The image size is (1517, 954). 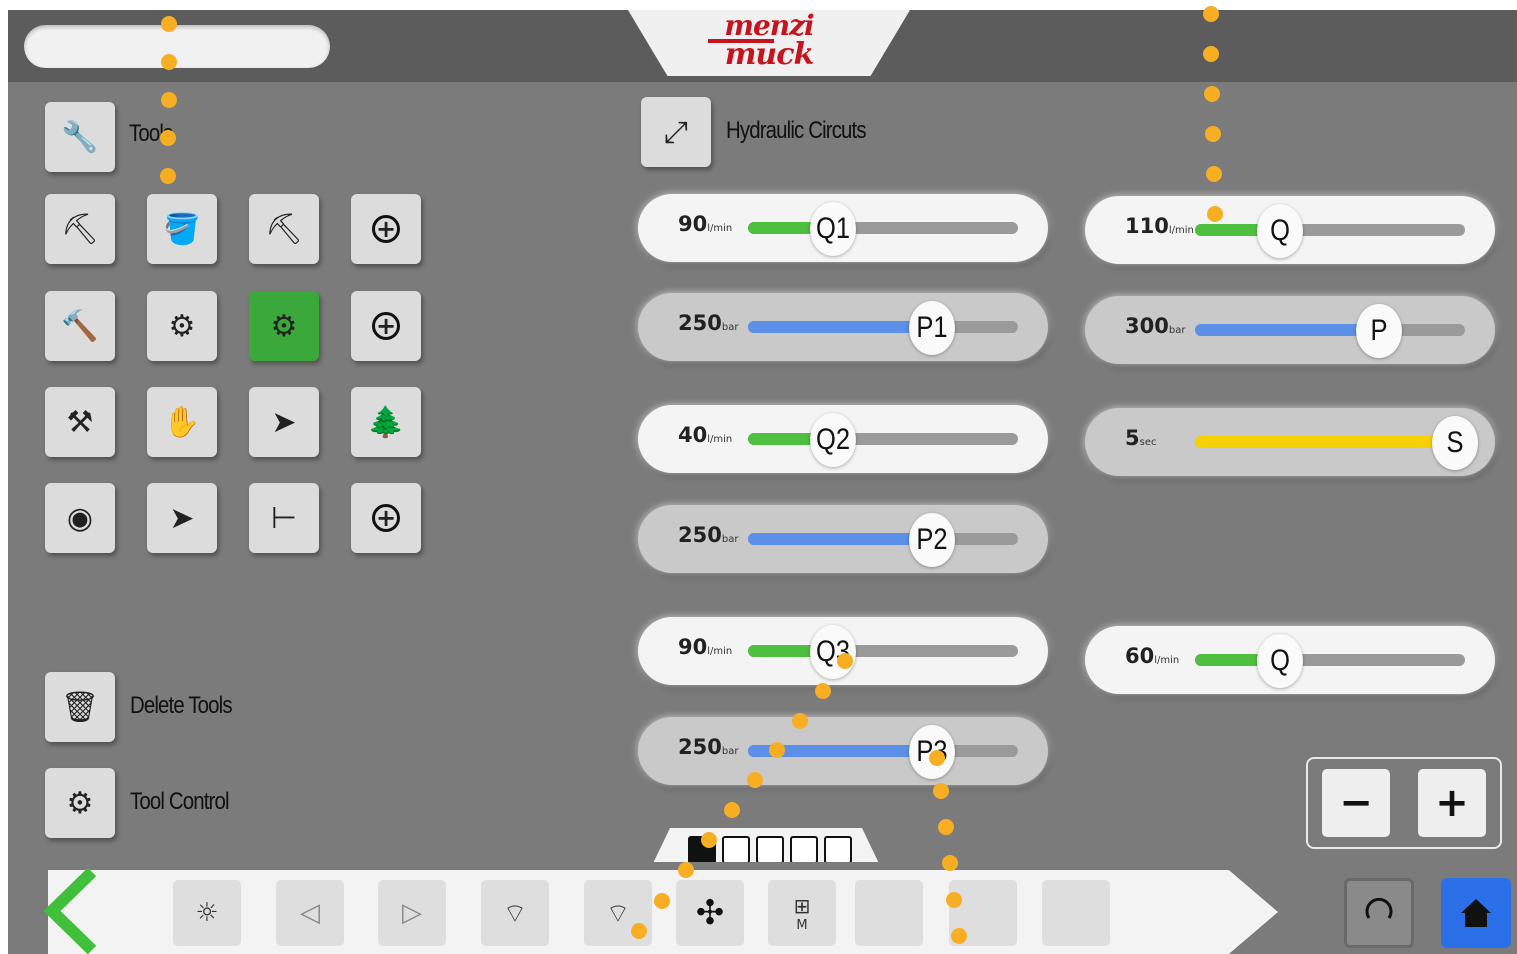 I want to click on tool-forestry-head: 🌲, so click(x=386, y=422).